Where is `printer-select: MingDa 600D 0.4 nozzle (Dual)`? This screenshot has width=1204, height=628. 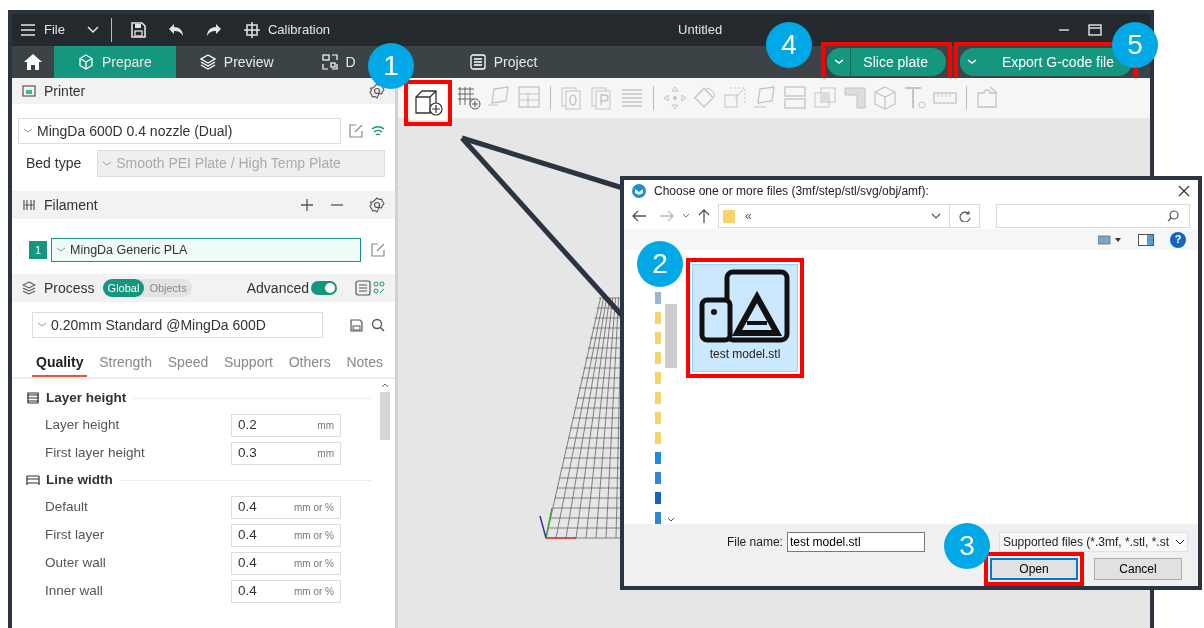
printer-select: MingDa 600D 0.4 nozzle (Dual) is located at coordinates (179, 131).